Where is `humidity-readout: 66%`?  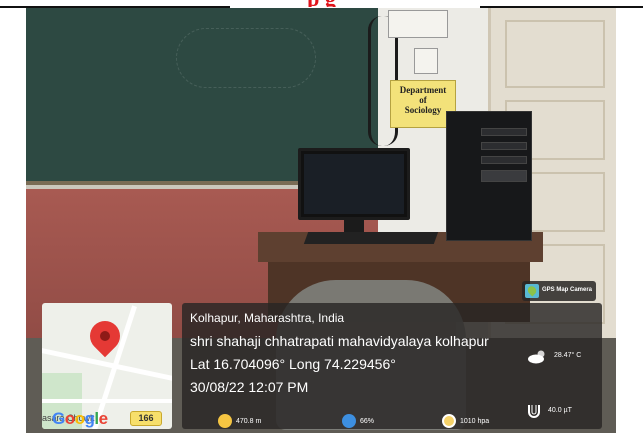 humidity-readout: 66% is located at coordinates (367, 422).